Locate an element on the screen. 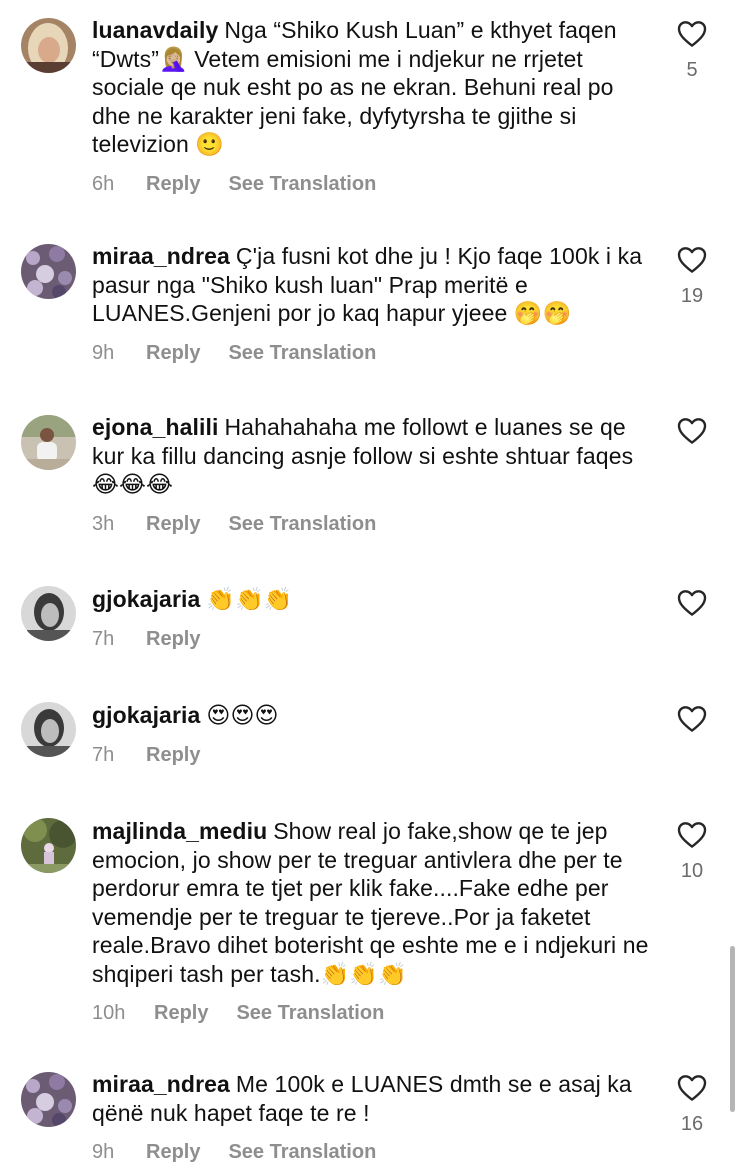  comment-time: 10h is located at coordinates (109, 1013).